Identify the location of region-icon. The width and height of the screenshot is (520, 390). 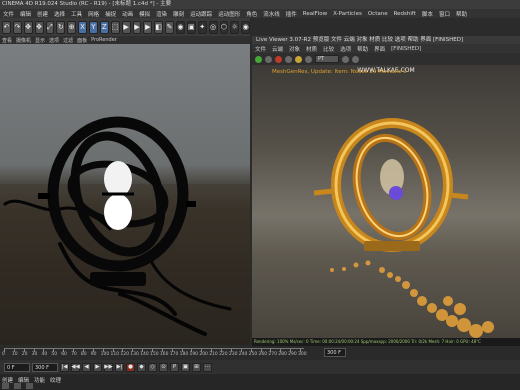
(308, 59).